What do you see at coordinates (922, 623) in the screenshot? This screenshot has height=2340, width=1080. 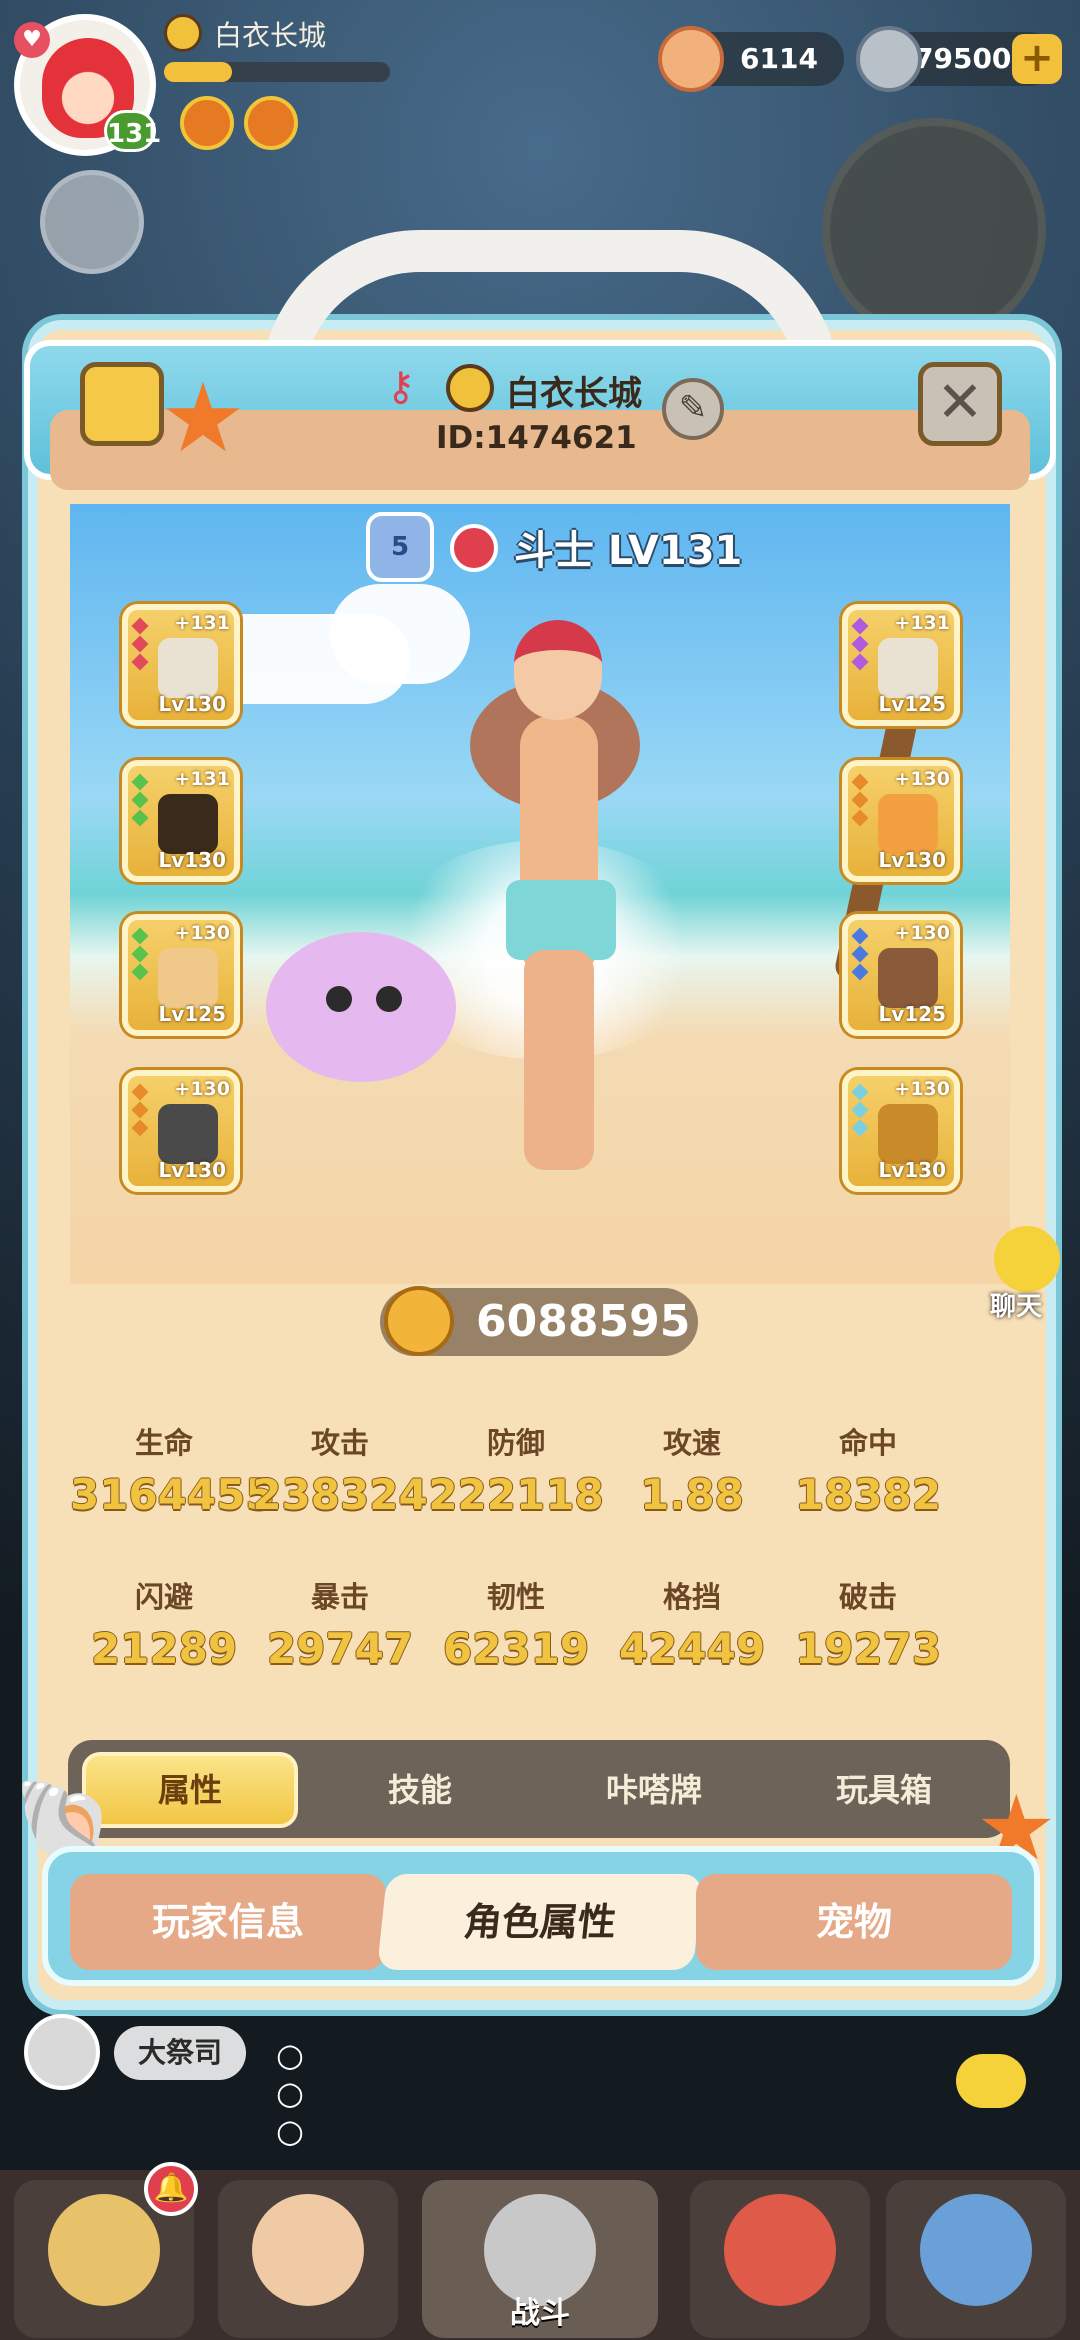 I see `enhance-level: +131` at bounding box center [922, 623].